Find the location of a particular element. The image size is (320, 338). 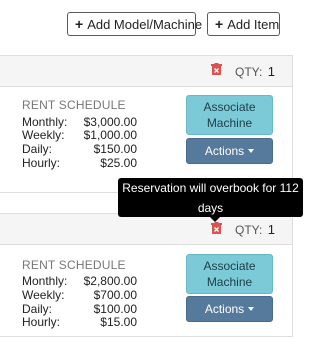

rate-weekly: Weekly: $700.00 is located at coordinates (79, 295).